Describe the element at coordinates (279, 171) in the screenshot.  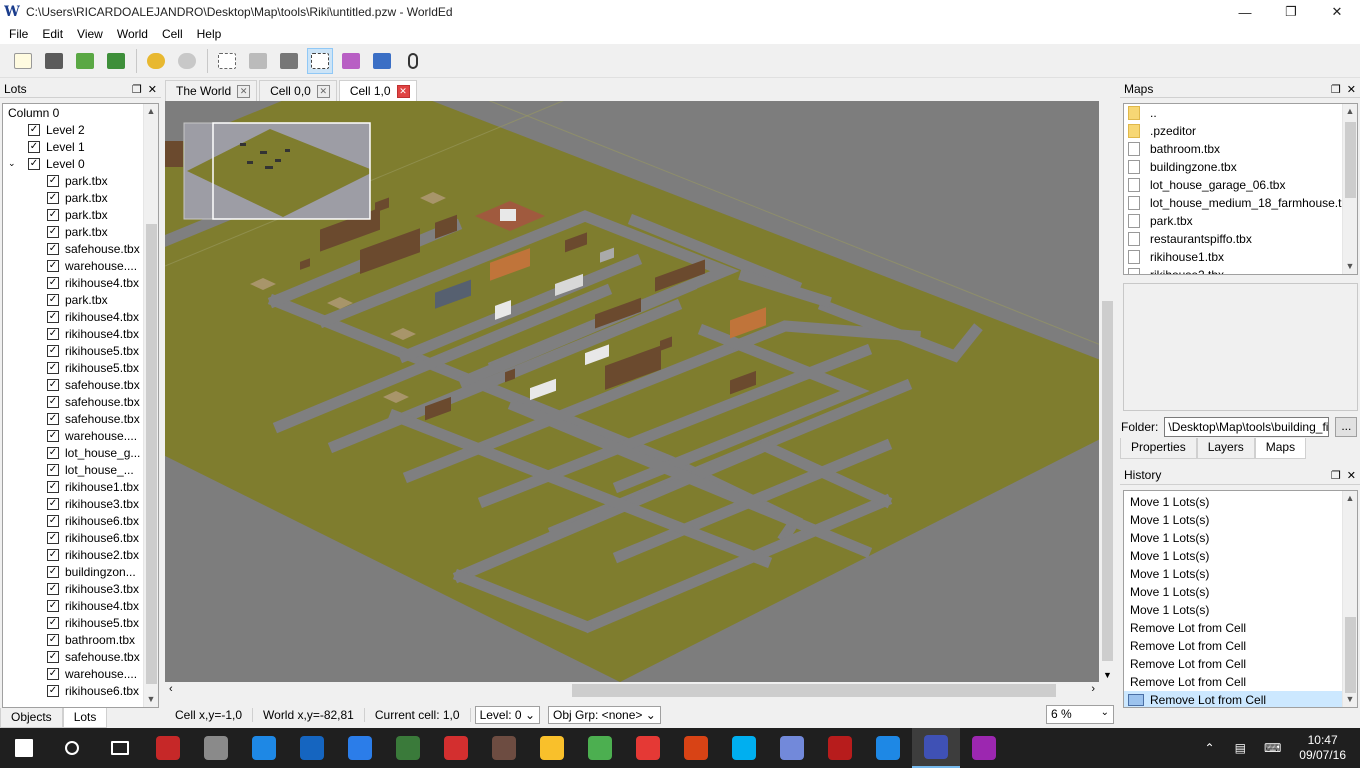
I see `minimap` at that location.